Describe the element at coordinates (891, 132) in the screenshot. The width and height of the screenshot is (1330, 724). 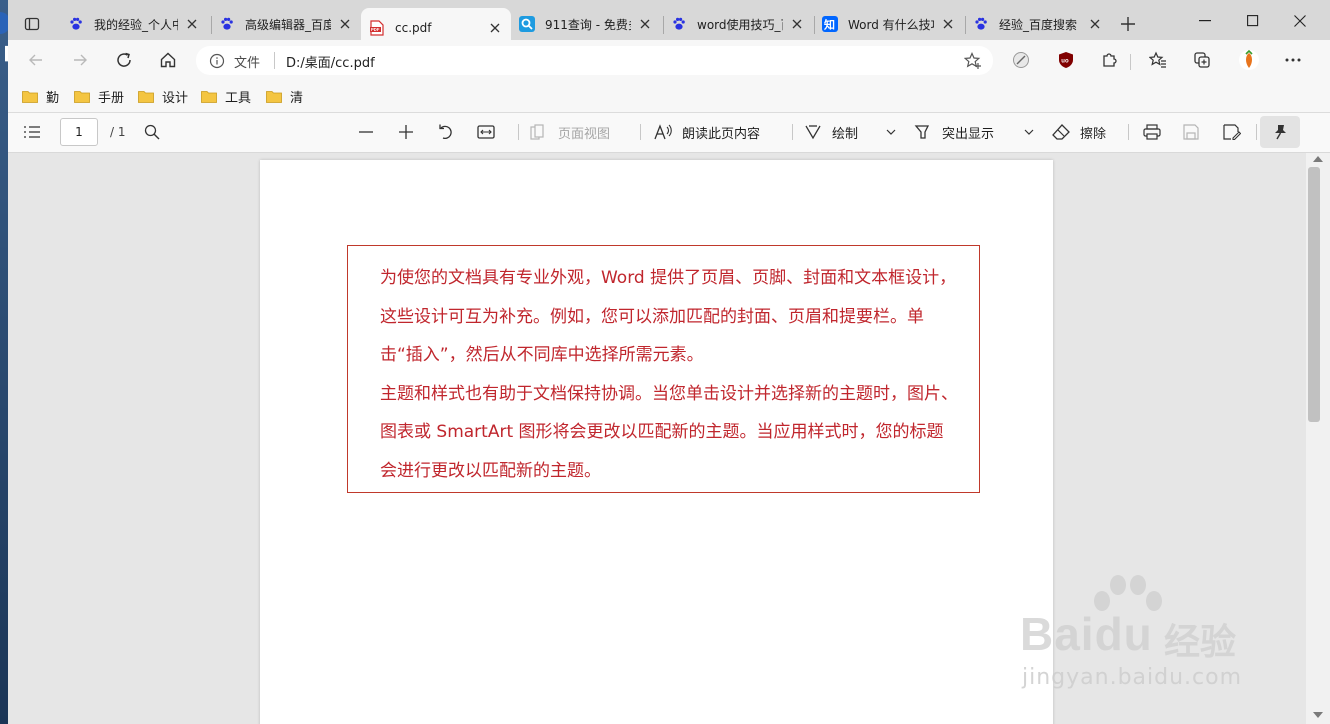
I see `draw-options-chevron-down-icon` at that location.